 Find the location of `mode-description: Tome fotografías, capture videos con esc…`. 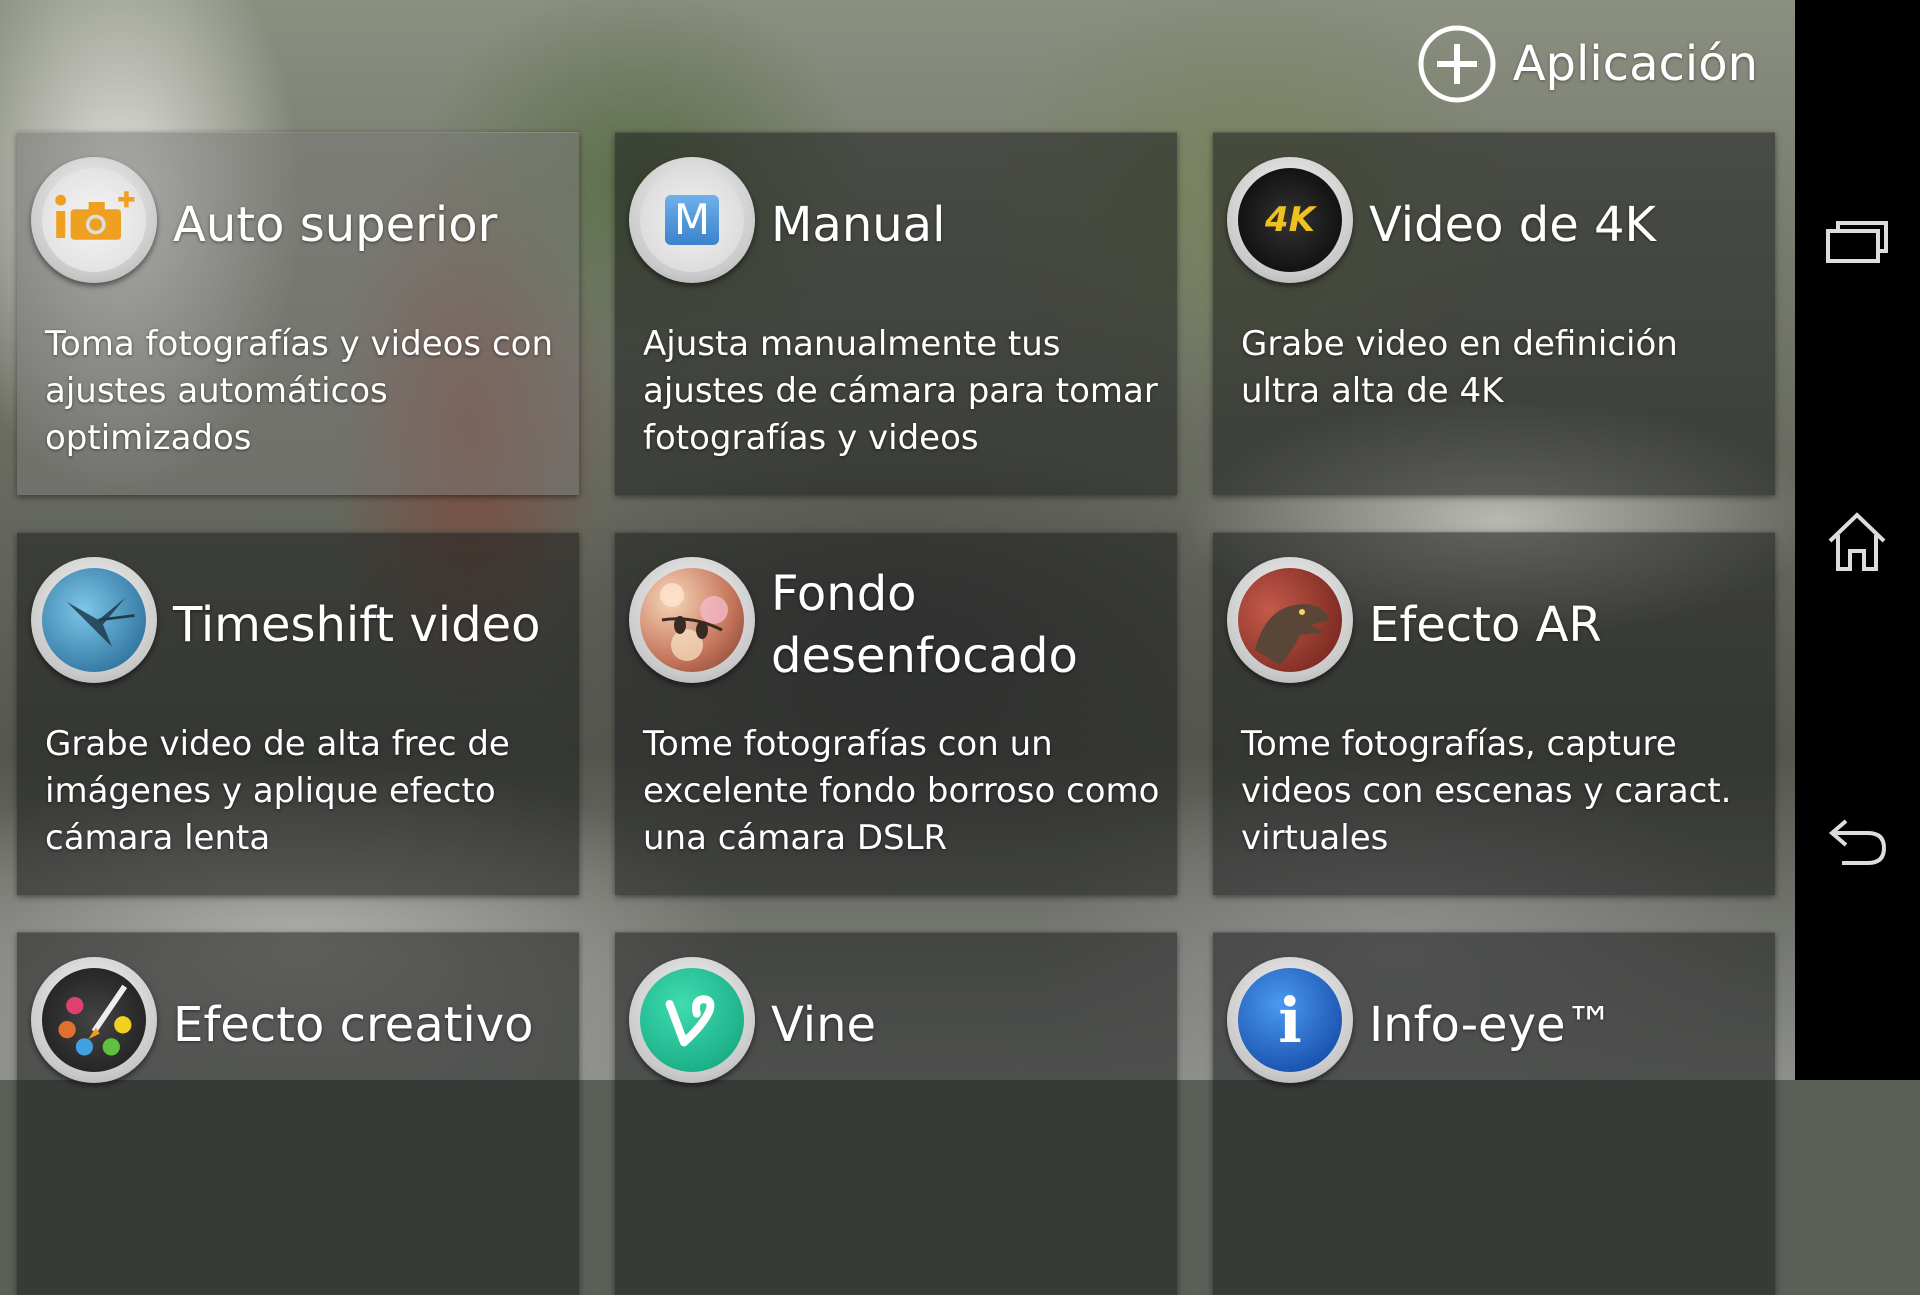

mode-description: Tome fotografías, capture videos con esc… is located at coordinates (1486, 791).